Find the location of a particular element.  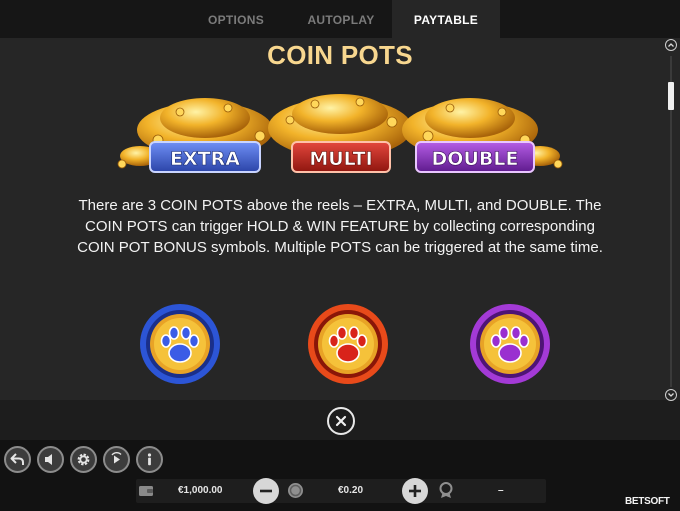

coins-icon is located at coordinates (295, 490).